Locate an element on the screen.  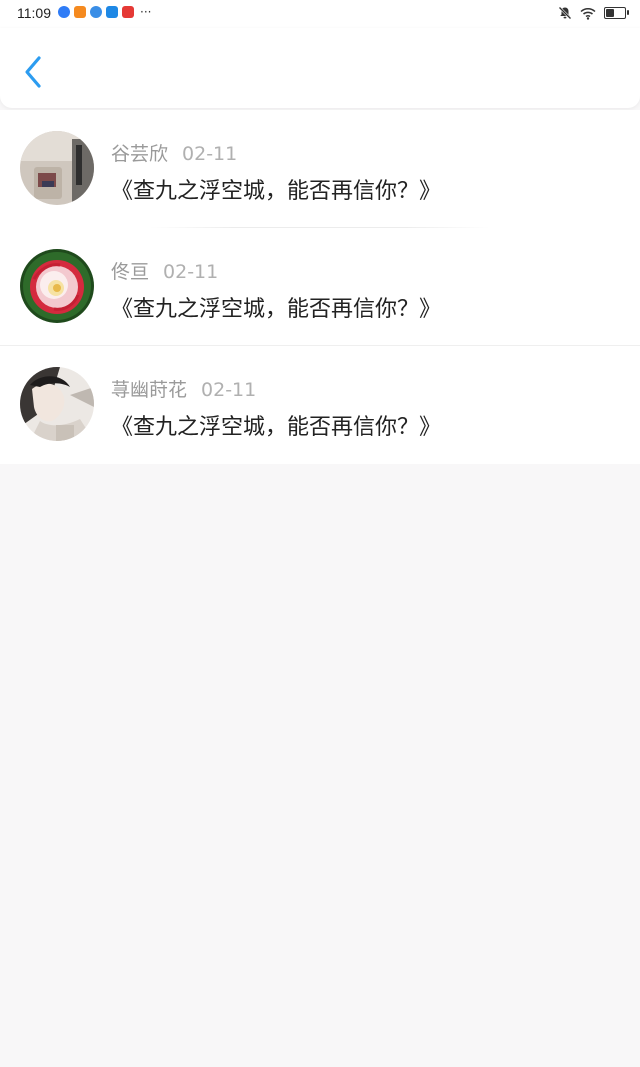
blue-circle-app-icon is located at coordinates (64, 12).